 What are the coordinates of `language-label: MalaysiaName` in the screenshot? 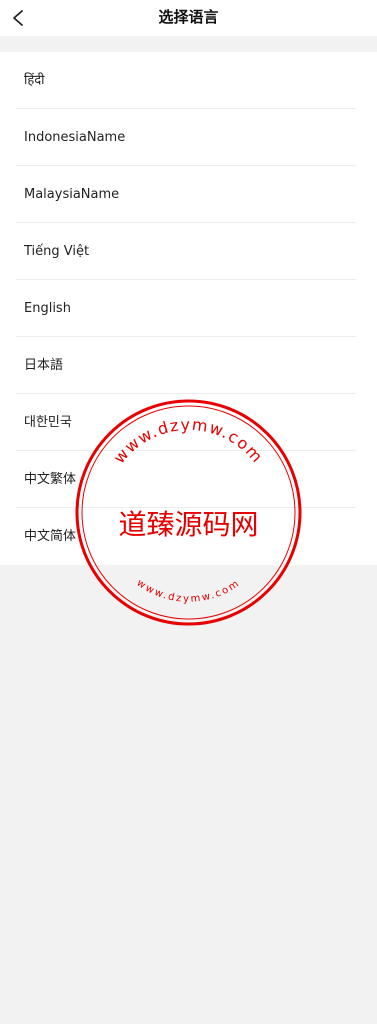 It's located at (72, 194).